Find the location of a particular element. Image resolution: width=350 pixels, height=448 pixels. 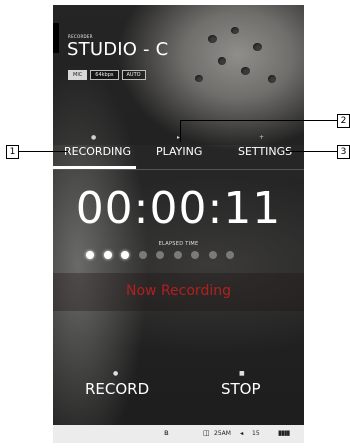

elapsed-label: ELAPSED TIME is located at coordinates (178, 244).